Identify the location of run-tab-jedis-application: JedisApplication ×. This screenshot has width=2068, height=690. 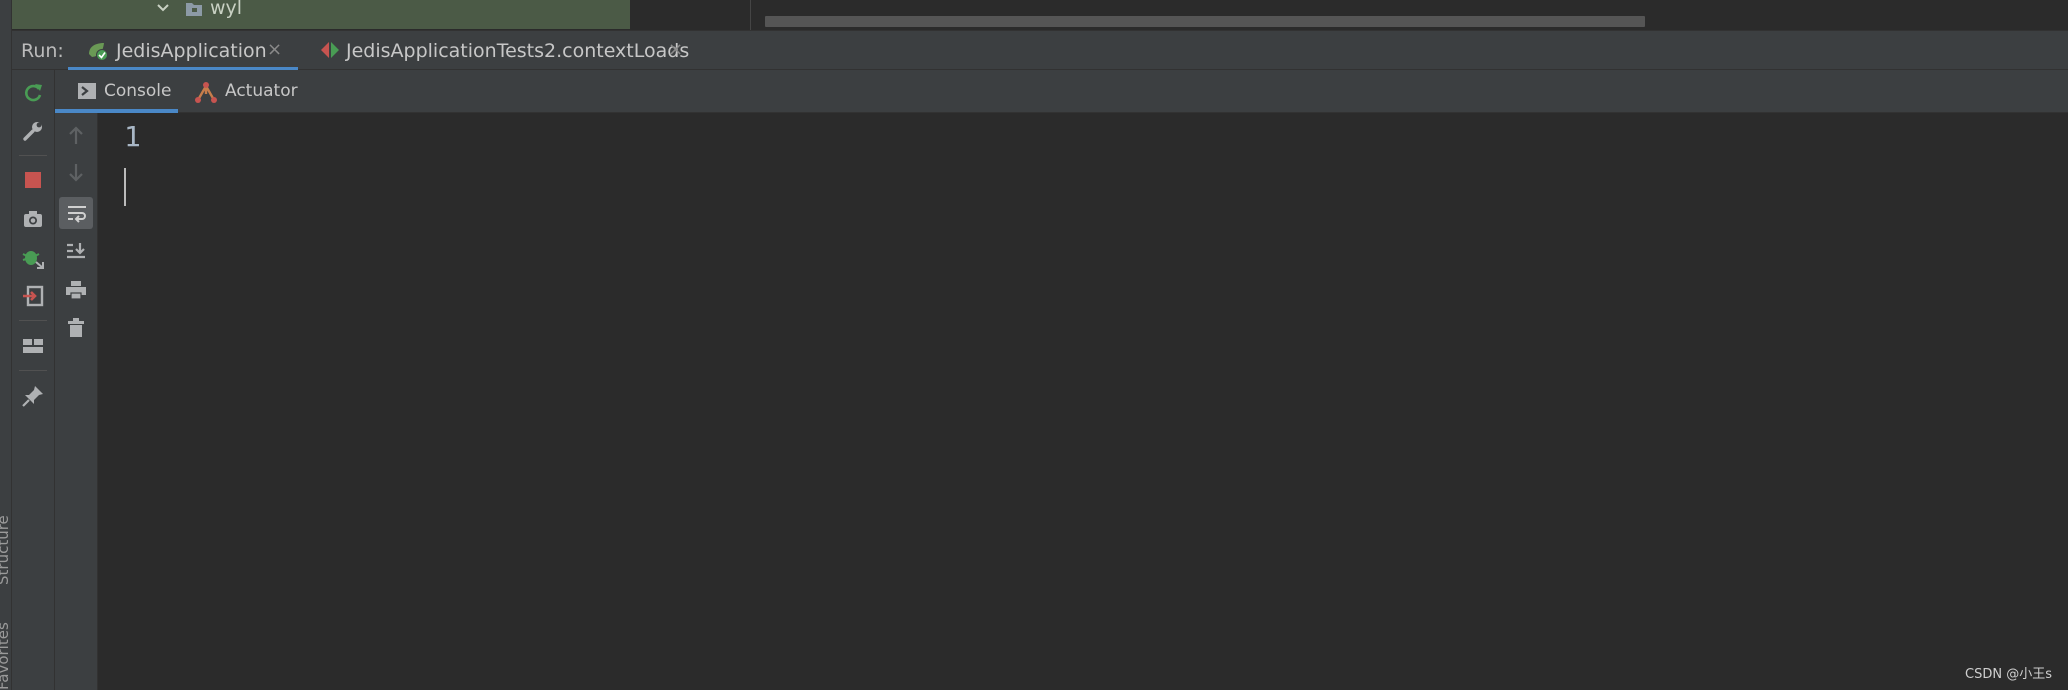
(183, 50).